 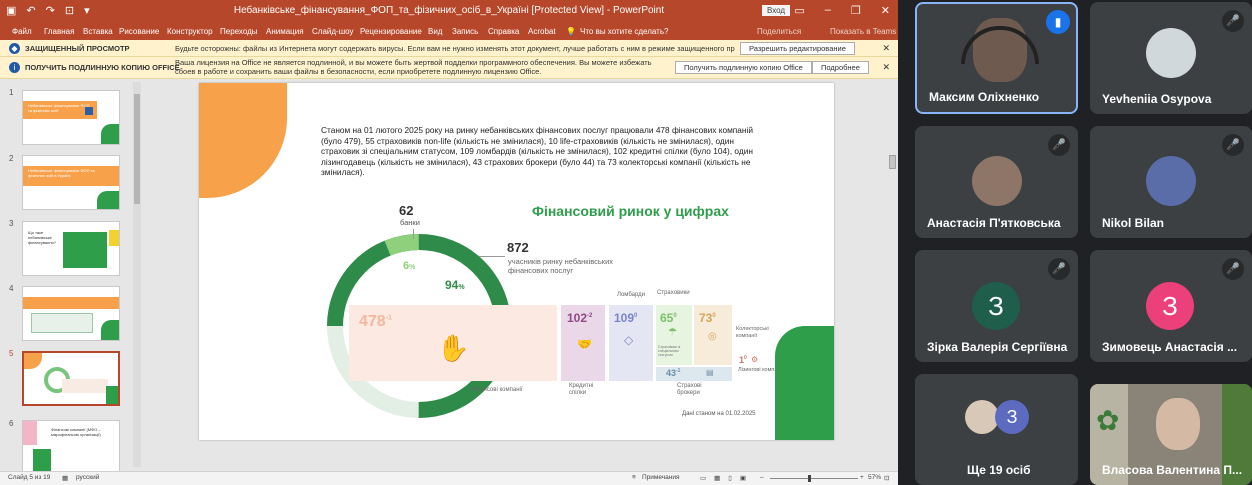 I want to click on participant-name: Yevheniia Osypova, so click(x=1157, y=99).